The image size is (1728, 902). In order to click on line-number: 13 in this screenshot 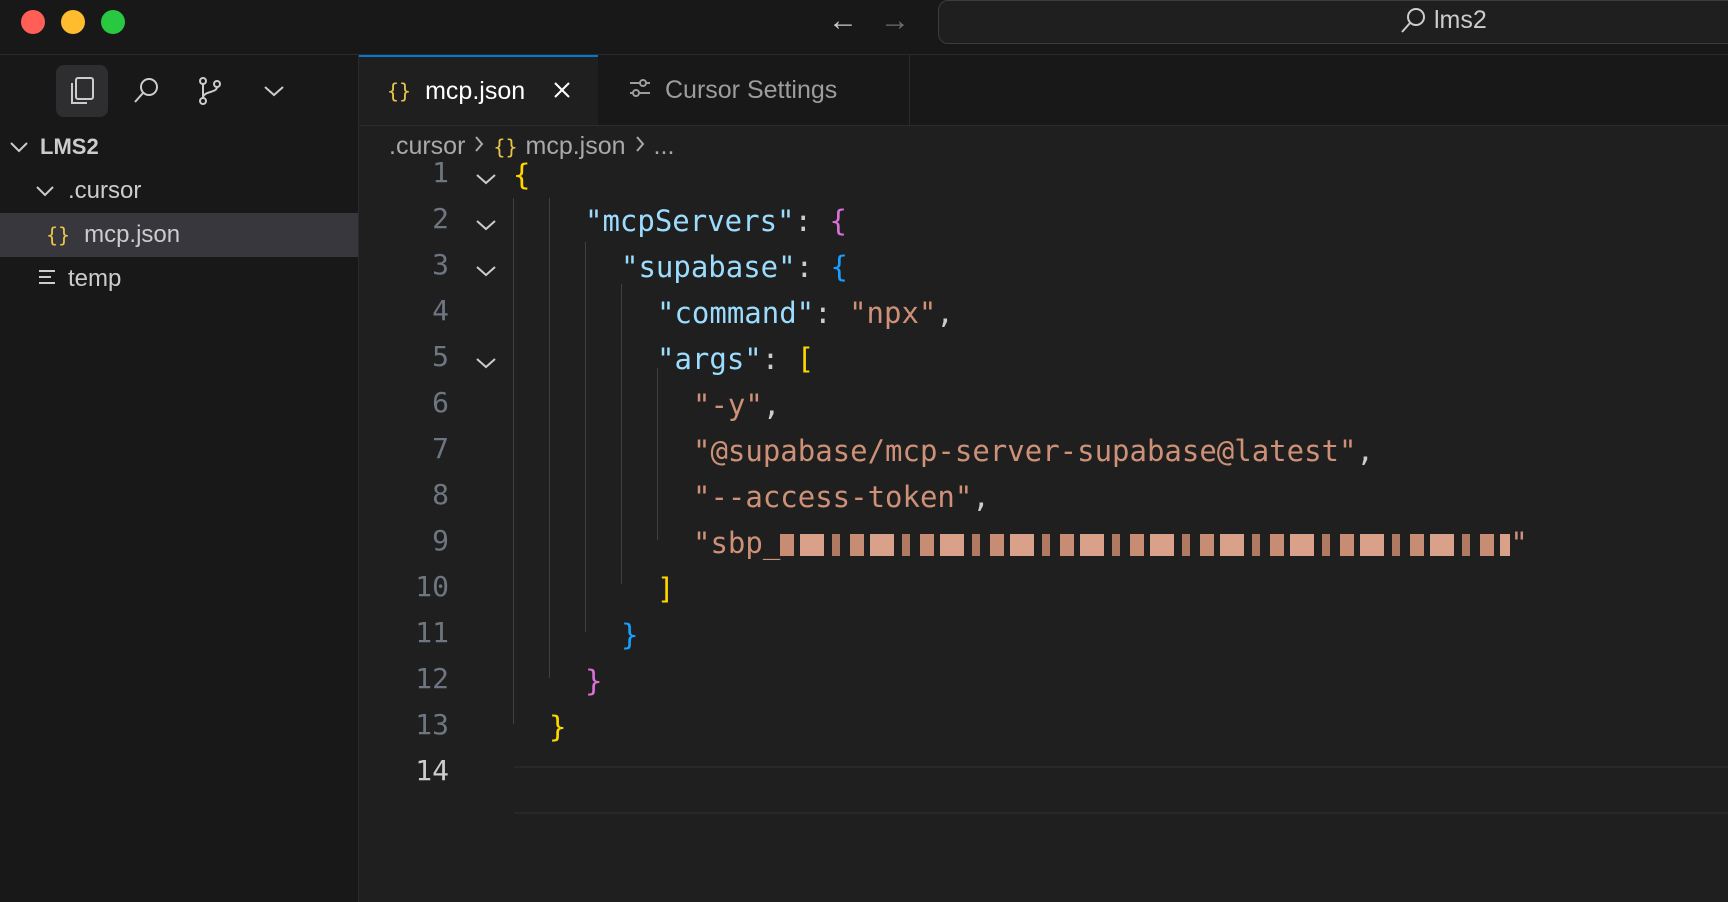, I will do `click(432, 724)`.